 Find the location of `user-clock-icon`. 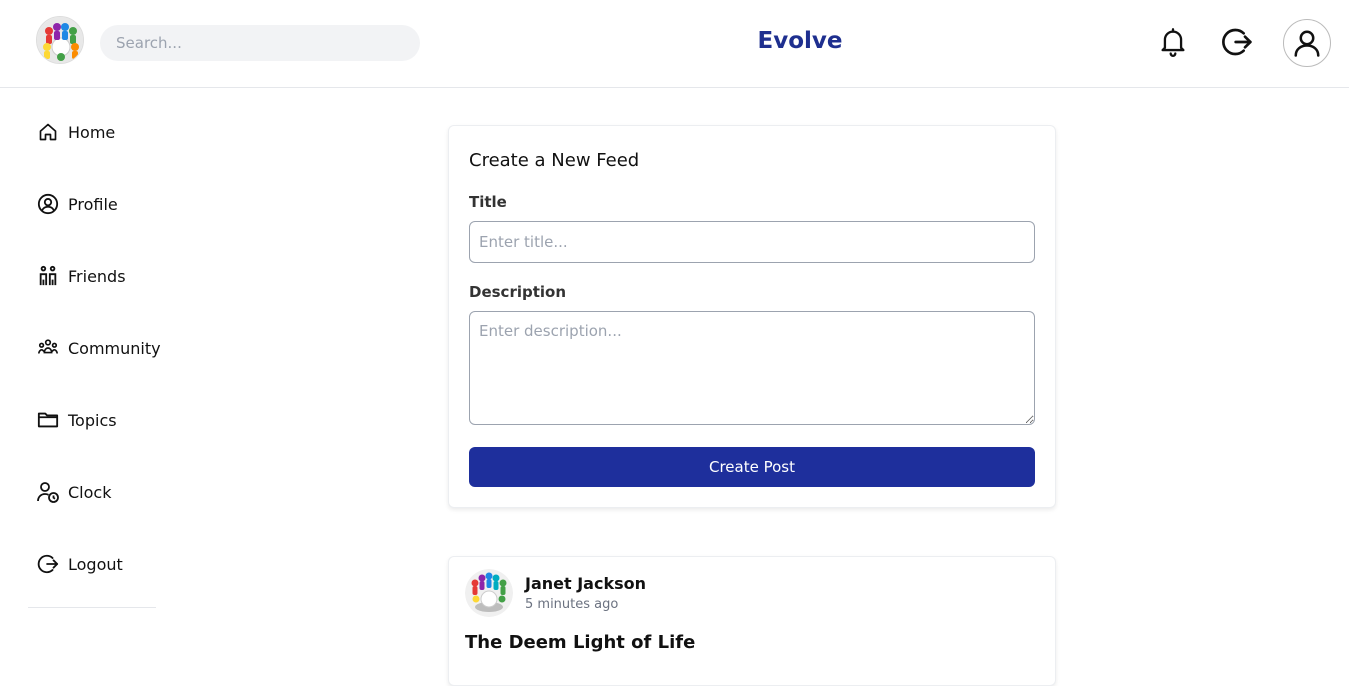

user-clock-icon is located at coordinates (48, 492).